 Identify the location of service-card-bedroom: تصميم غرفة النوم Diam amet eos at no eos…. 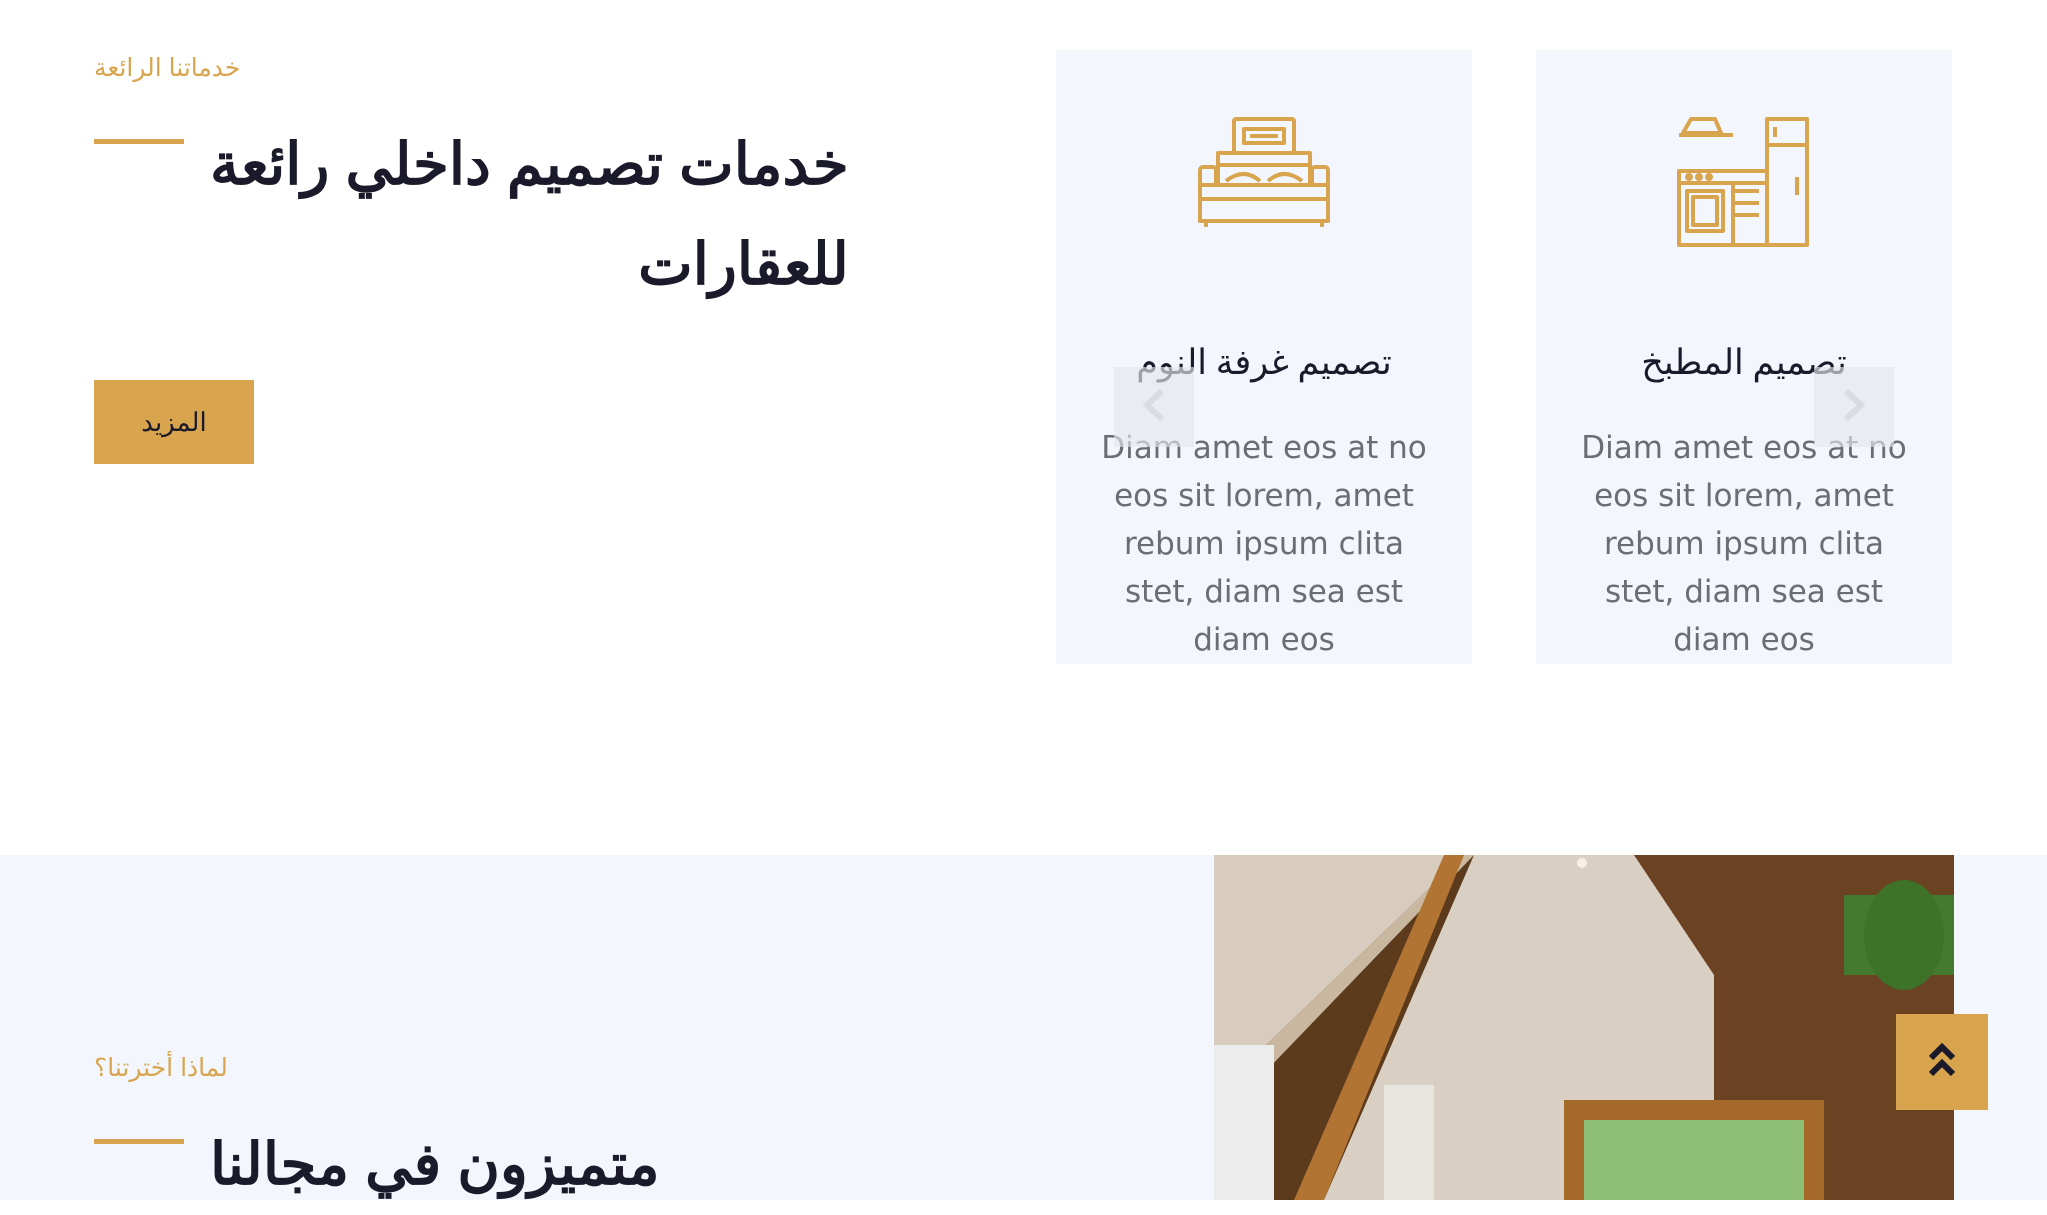
(1264, 357).